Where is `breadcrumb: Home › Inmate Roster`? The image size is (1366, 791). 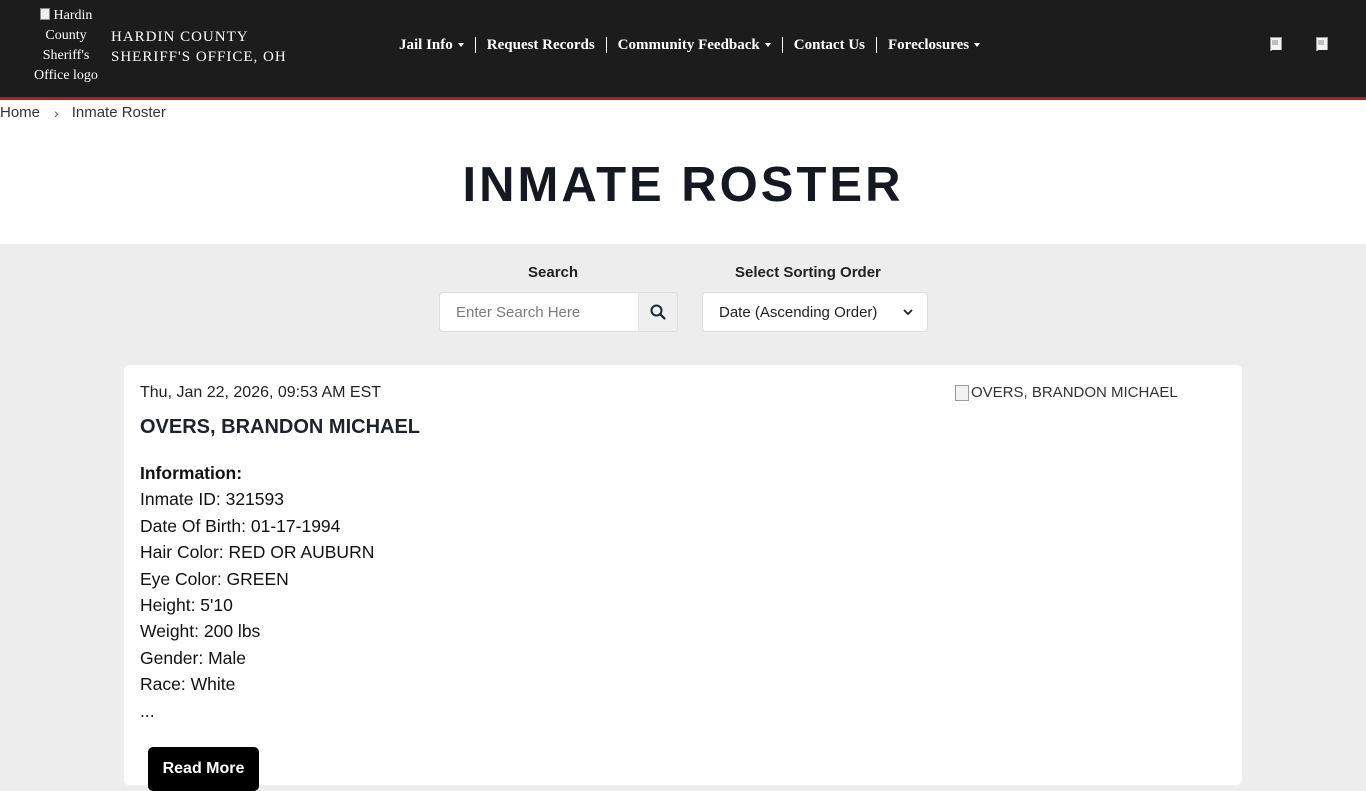
breadcrumb: Home › Inmate Roster is located at coordinates (83, 112).